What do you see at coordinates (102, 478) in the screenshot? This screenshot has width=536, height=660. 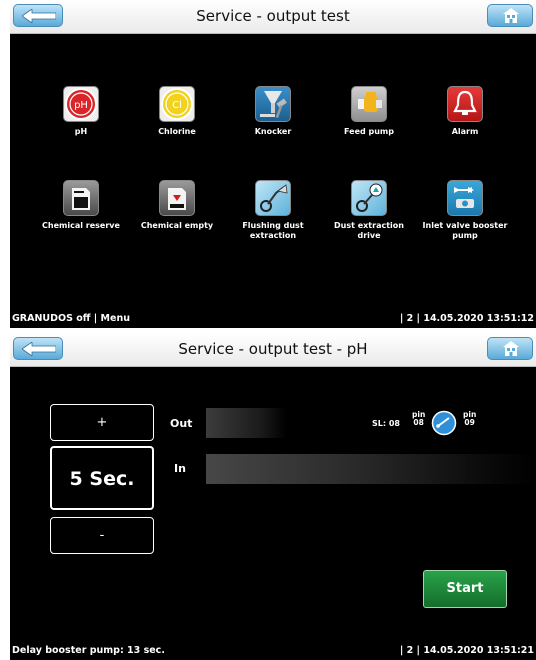 I see `duration-display: 5 Sec.` at bounding box center [102, 478].